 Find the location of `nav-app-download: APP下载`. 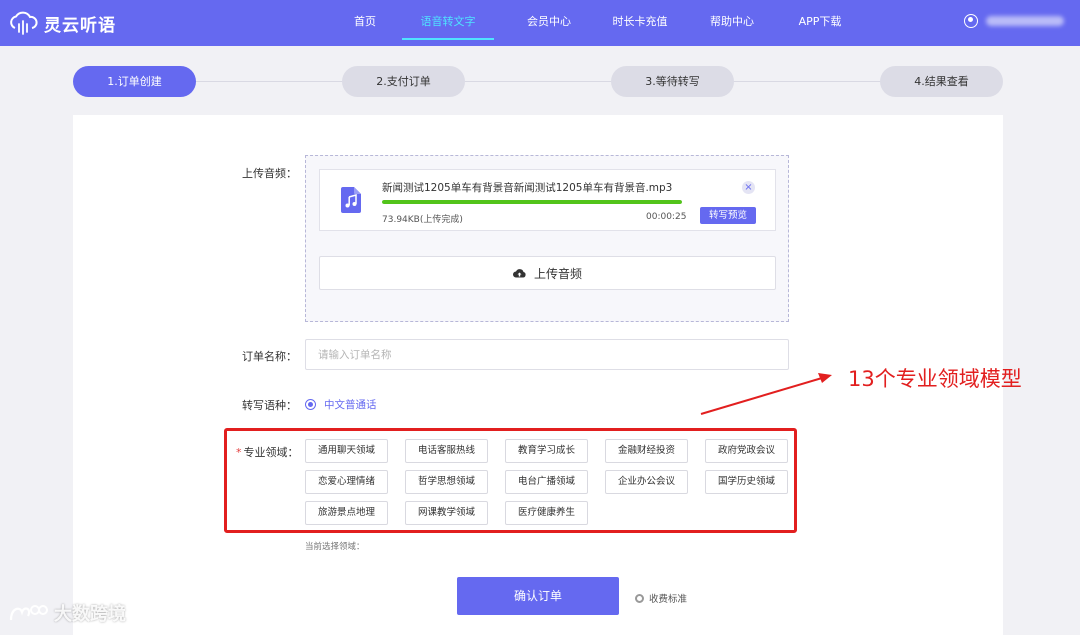

nav-app-download: APP下载 is located at coordinates (820, 23).